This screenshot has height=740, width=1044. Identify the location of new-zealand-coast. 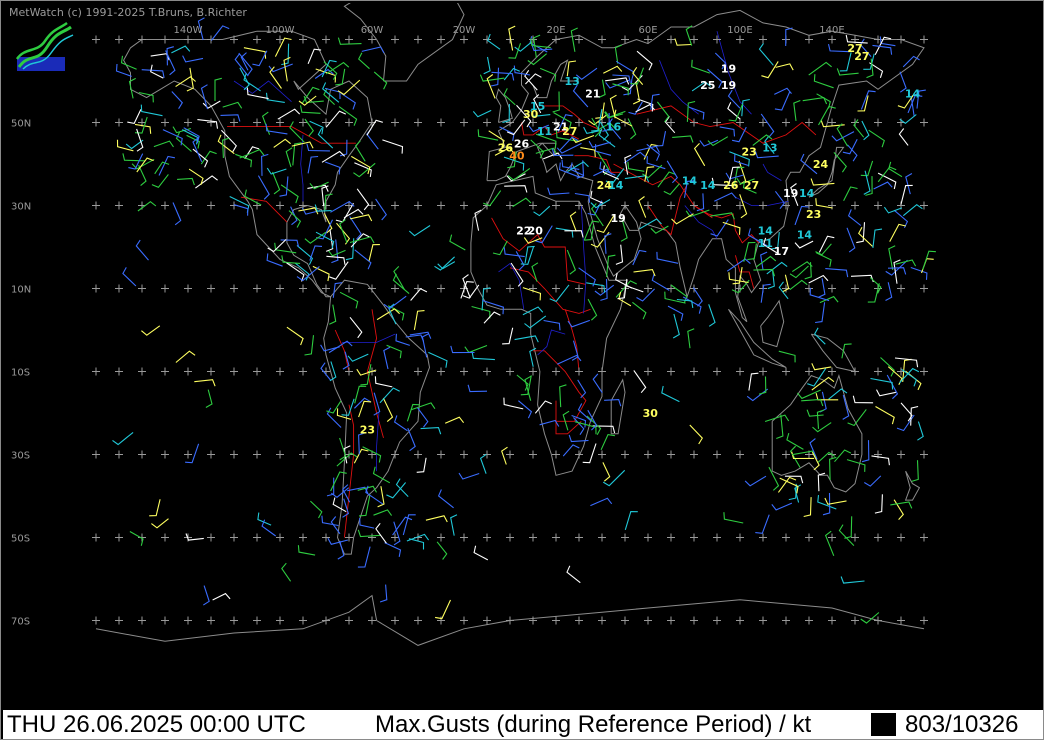
(912, 485).